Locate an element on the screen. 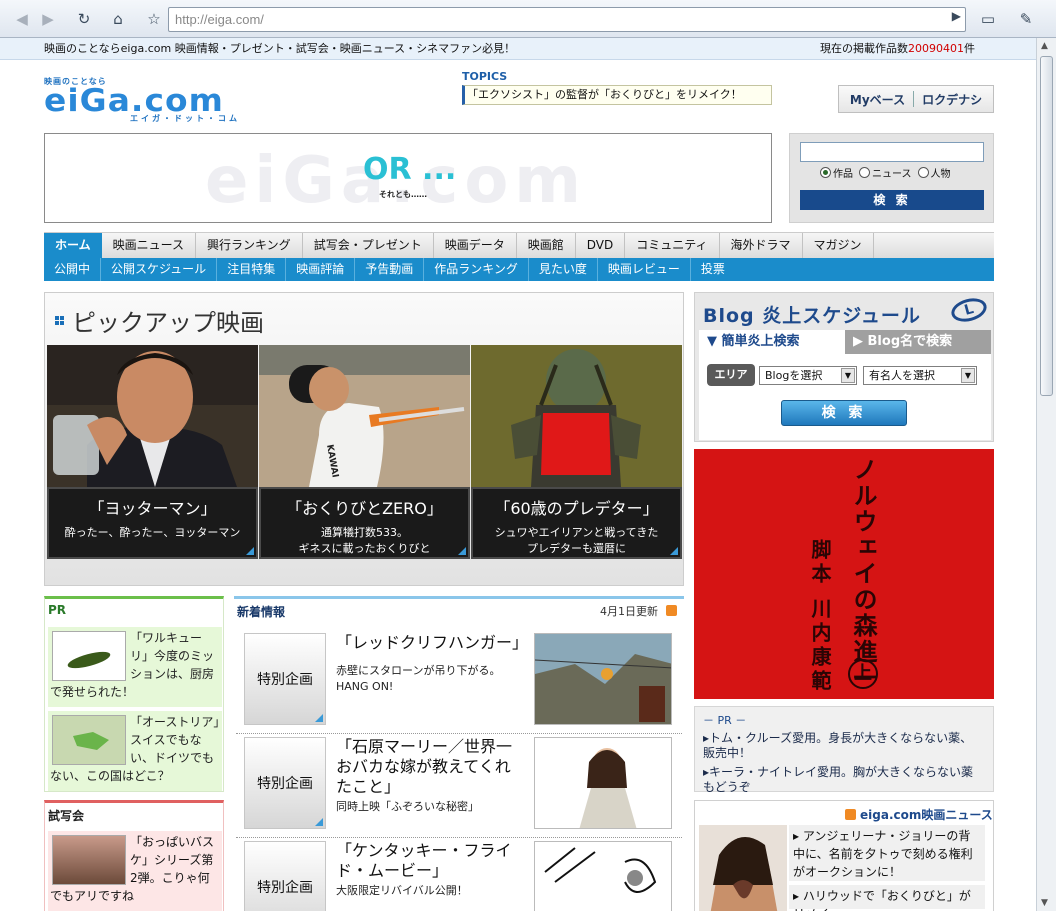  star-icon: ☆ is located at coordinates (154, 19).